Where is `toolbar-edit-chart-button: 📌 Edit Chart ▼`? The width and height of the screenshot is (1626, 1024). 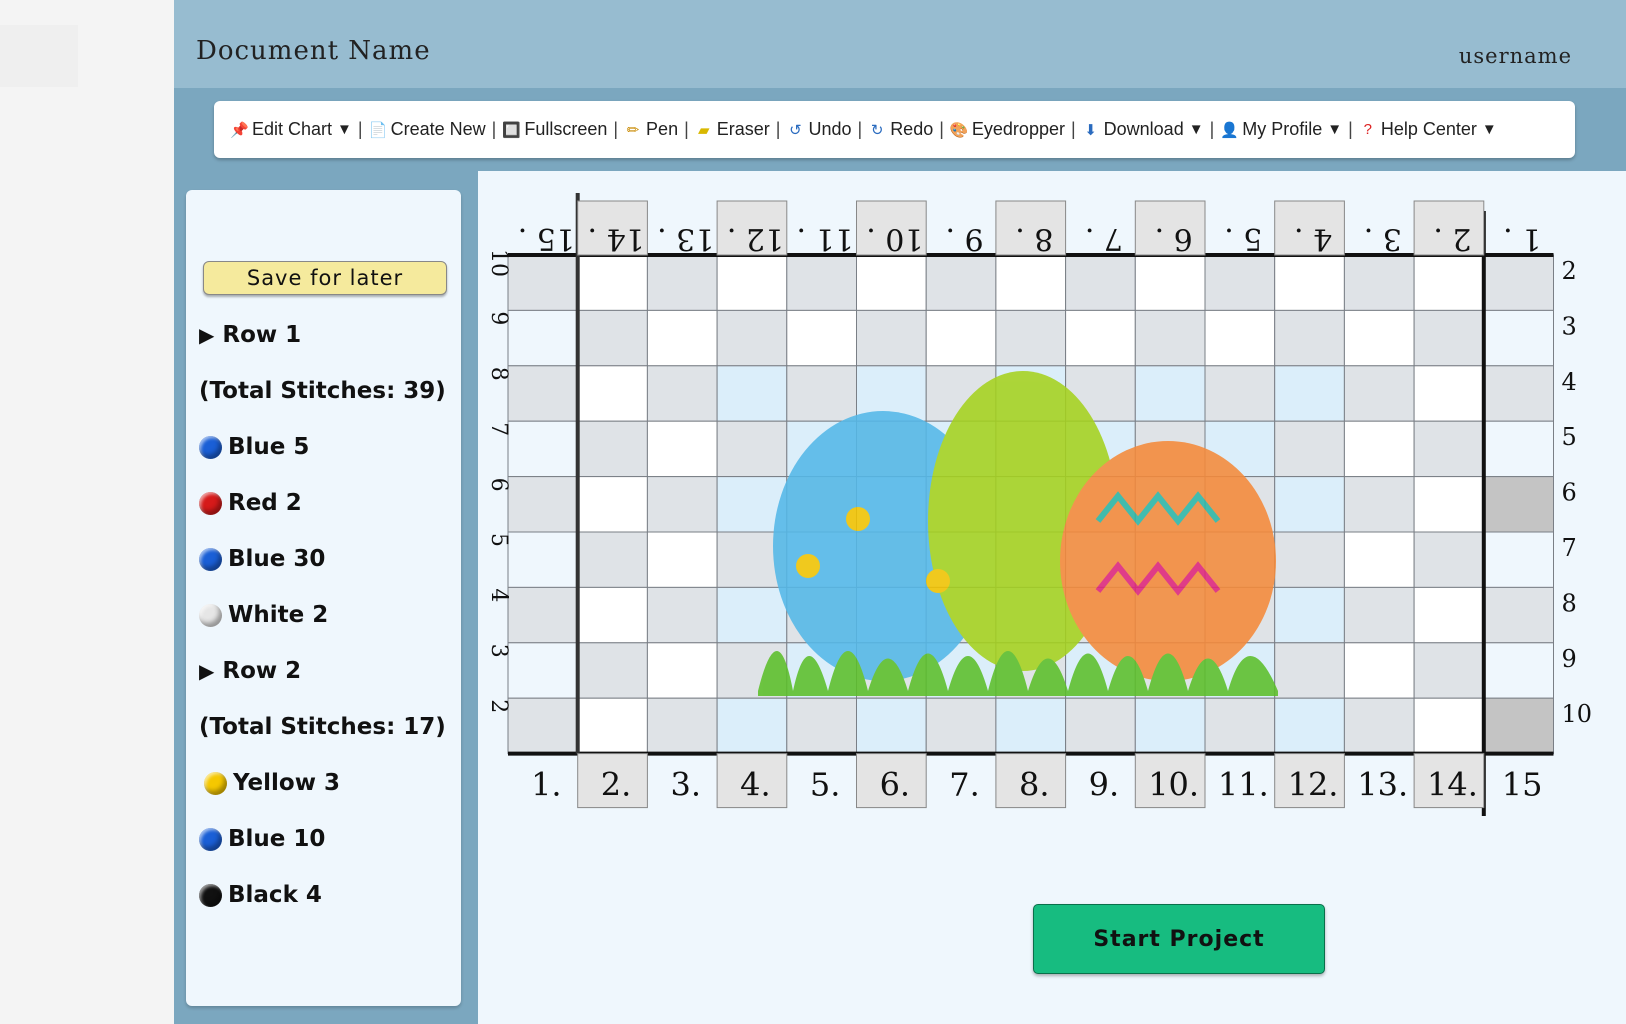
toolbar-edit-chart-button: 📌 Edit Chart ▼ is located at coordinates (291, 129).